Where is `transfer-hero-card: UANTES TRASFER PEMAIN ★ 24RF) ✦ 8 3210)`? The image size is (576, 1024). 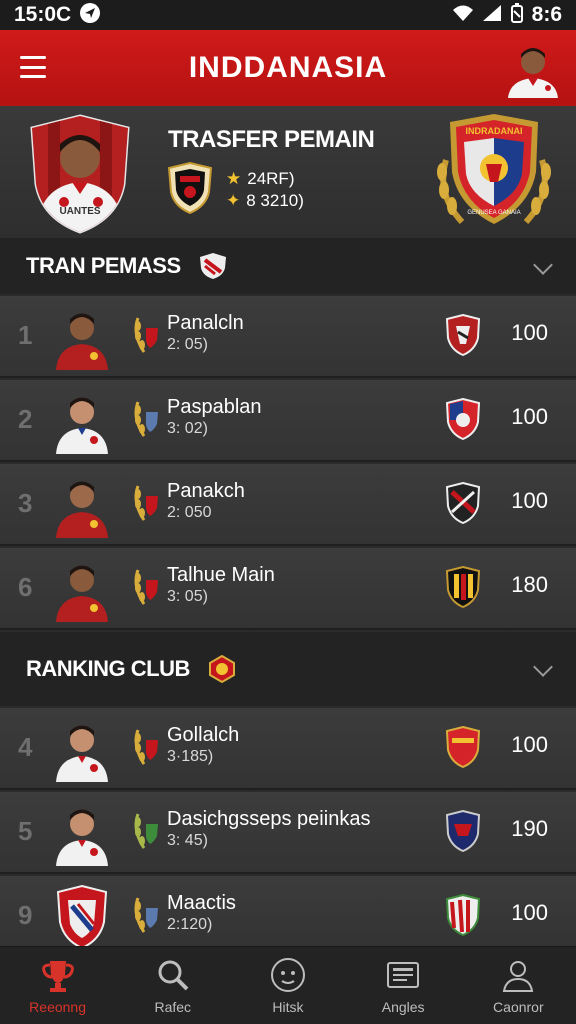 transfer-hero-card: UANTES TRASFER PEMAIN ★ 24RF) ✦ 8 3210) is located at coordinates (288, 172).